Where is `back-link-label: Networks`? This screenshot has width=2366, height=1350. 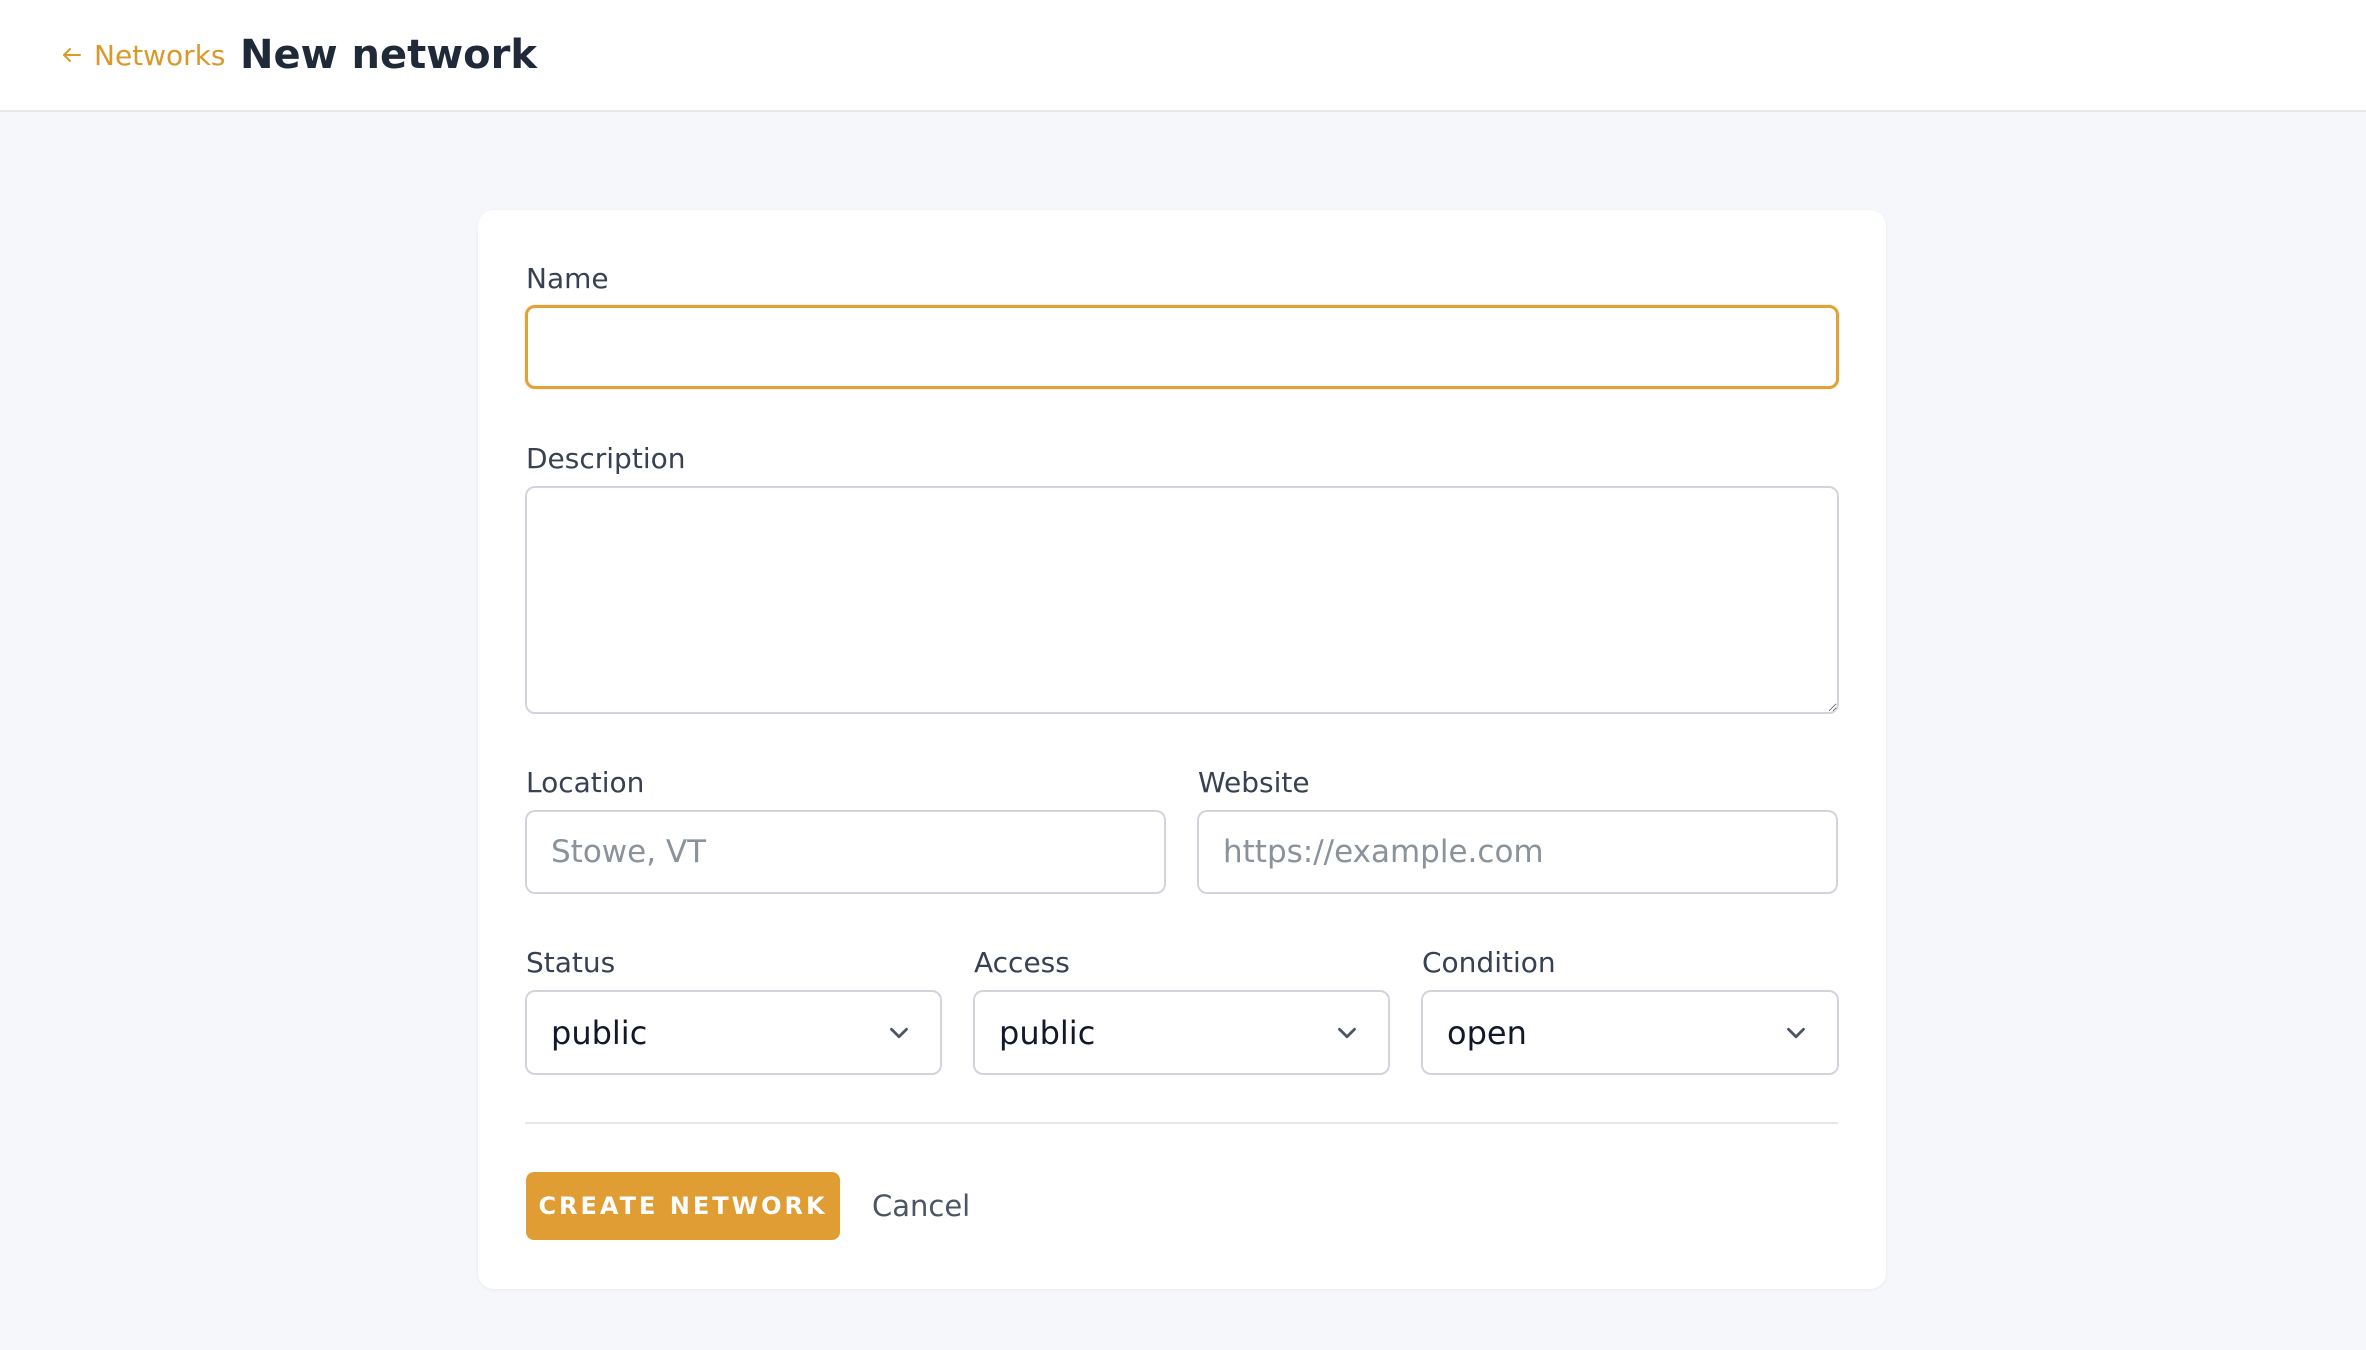 back-link-label: Networks is located at coordinates (160, 55).